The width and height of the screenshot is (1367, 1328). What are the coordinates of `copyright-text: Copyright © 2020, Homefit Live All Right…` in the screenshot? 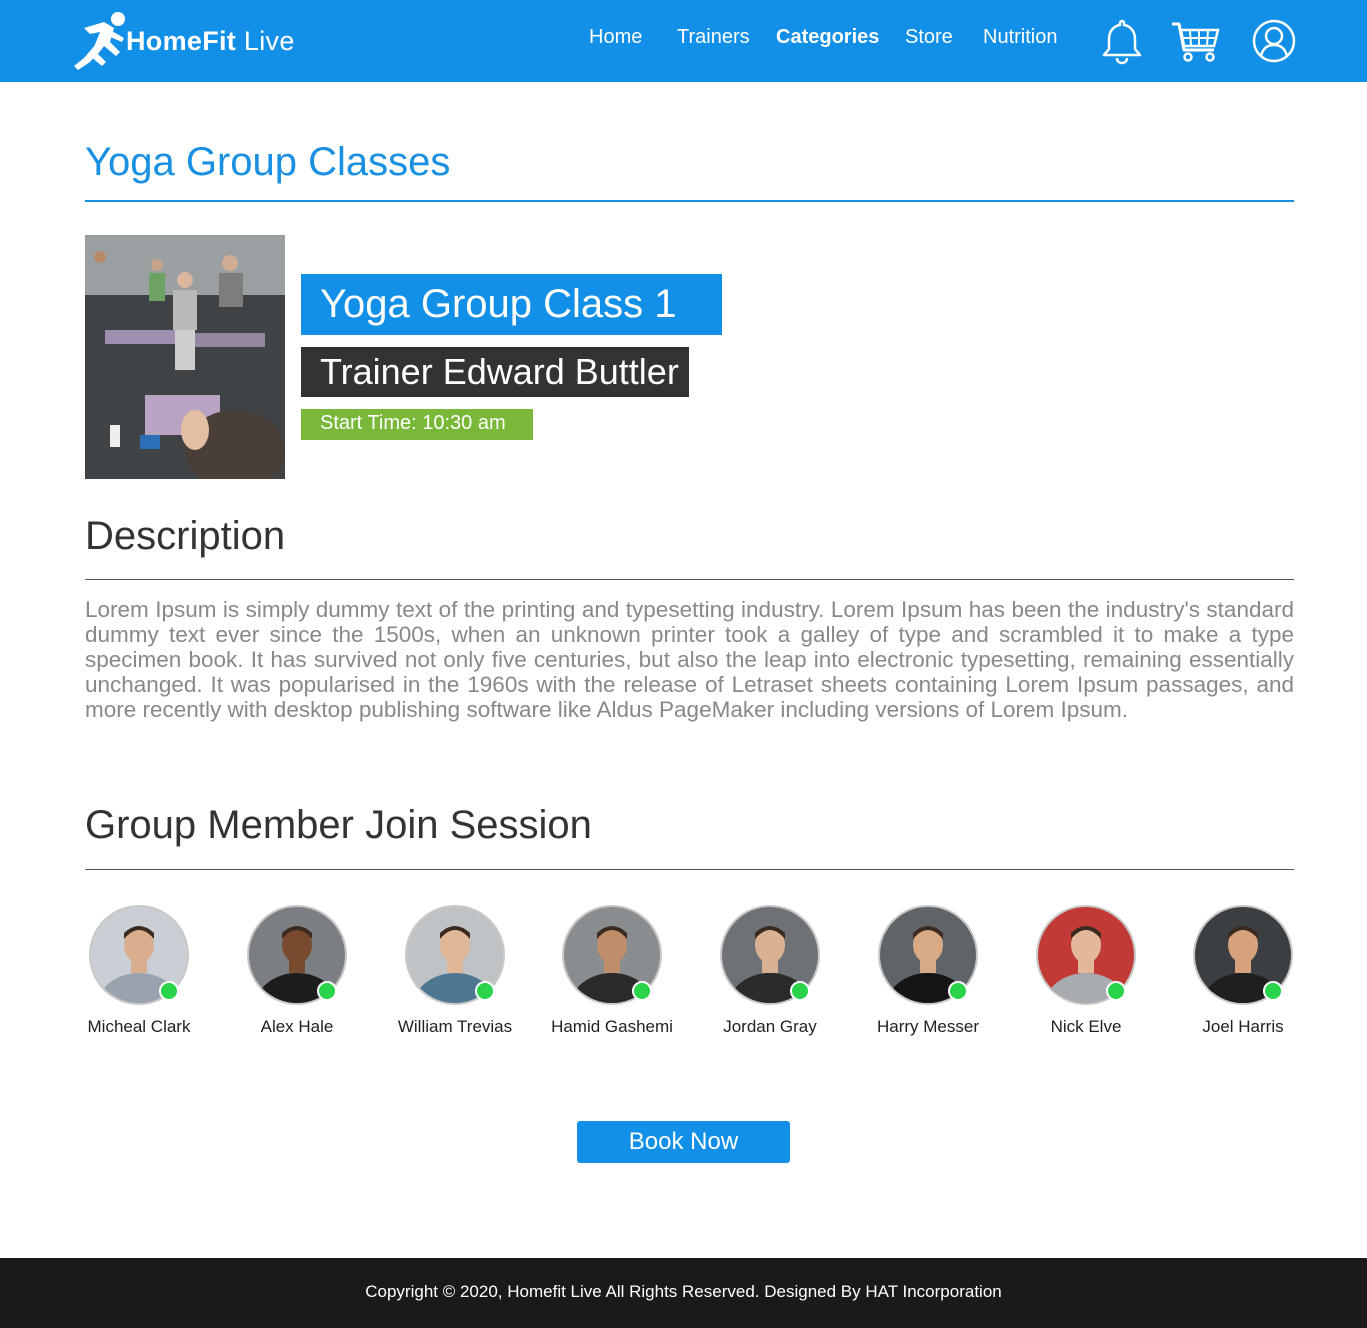 It's located at (683, 1291).